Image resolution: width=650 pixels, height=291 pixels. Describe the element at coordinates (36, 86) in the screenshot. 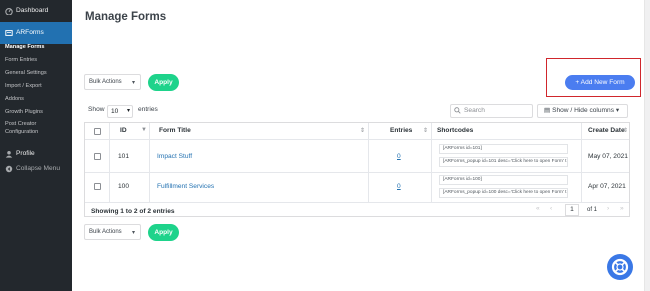

I see `sidebar-sub-import-export: Import / Export` at that location.